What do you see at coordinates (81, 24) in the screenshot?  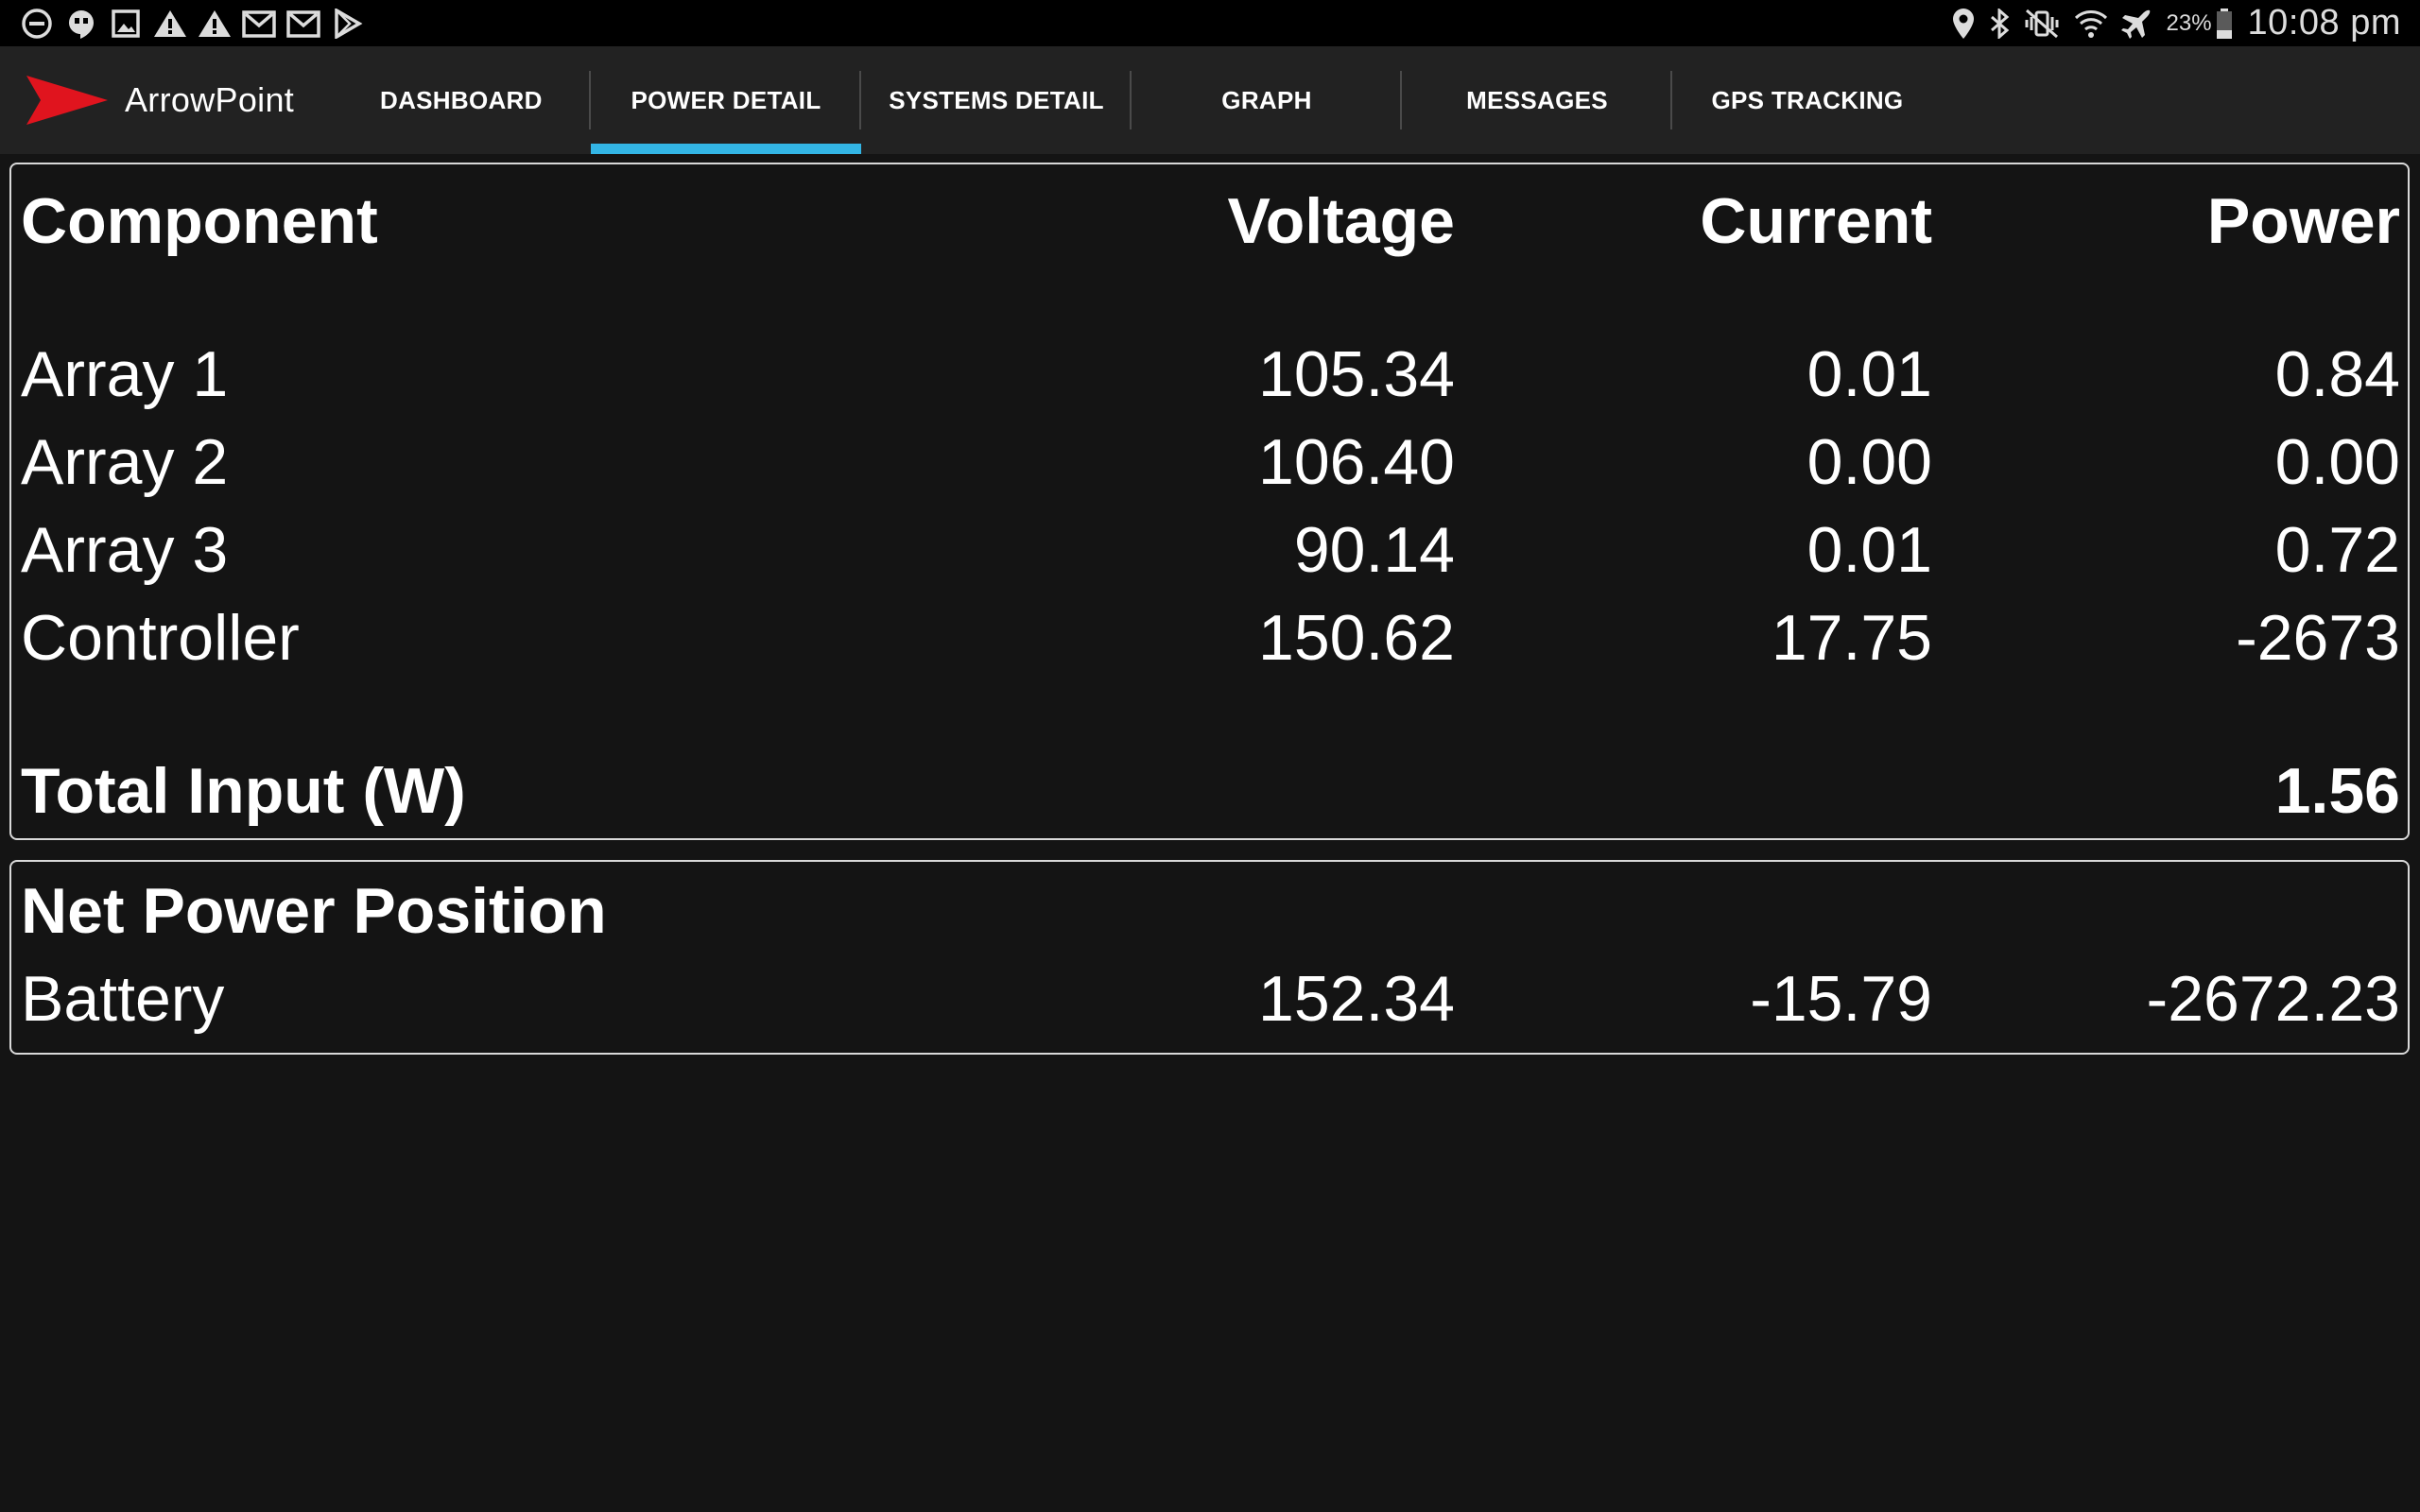 I see `hangouts-icon` at bounding box center [81, 24].